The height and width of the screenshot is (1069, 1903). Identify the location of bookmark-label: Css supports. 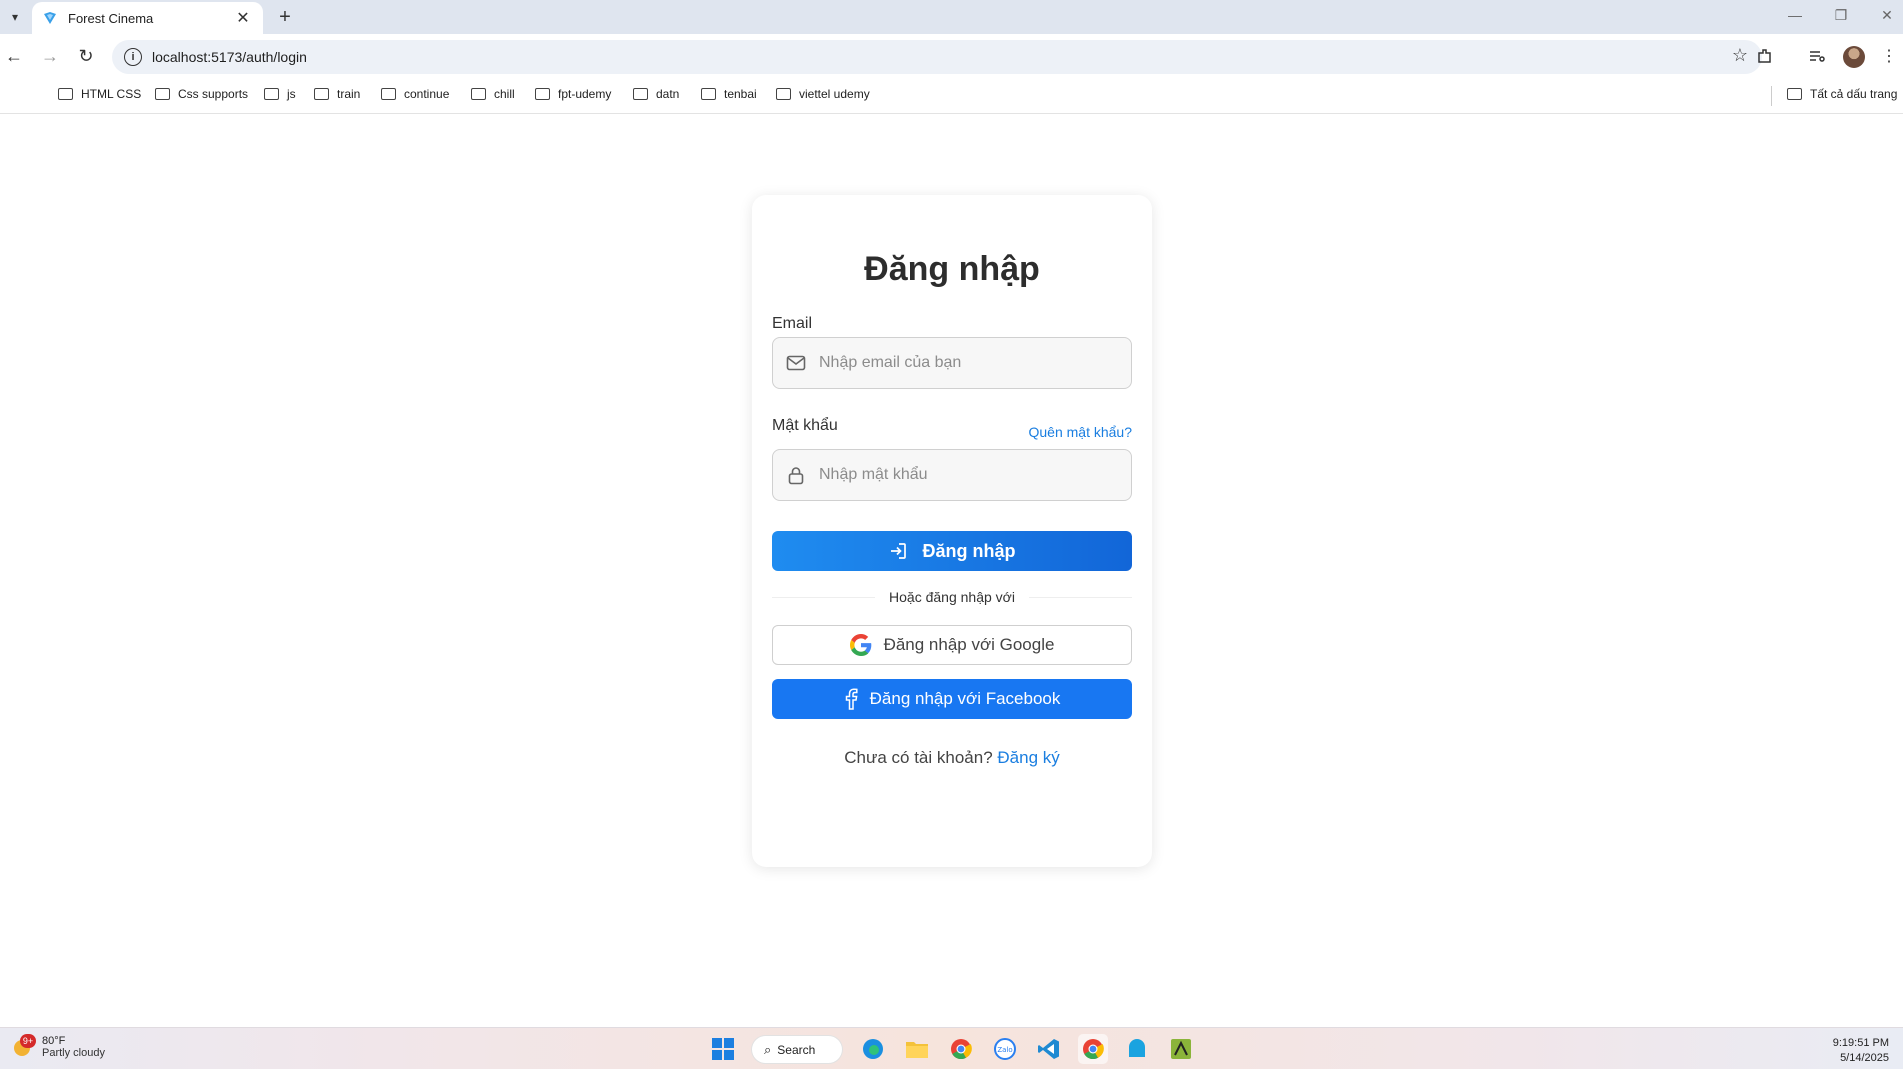
(213, 94).